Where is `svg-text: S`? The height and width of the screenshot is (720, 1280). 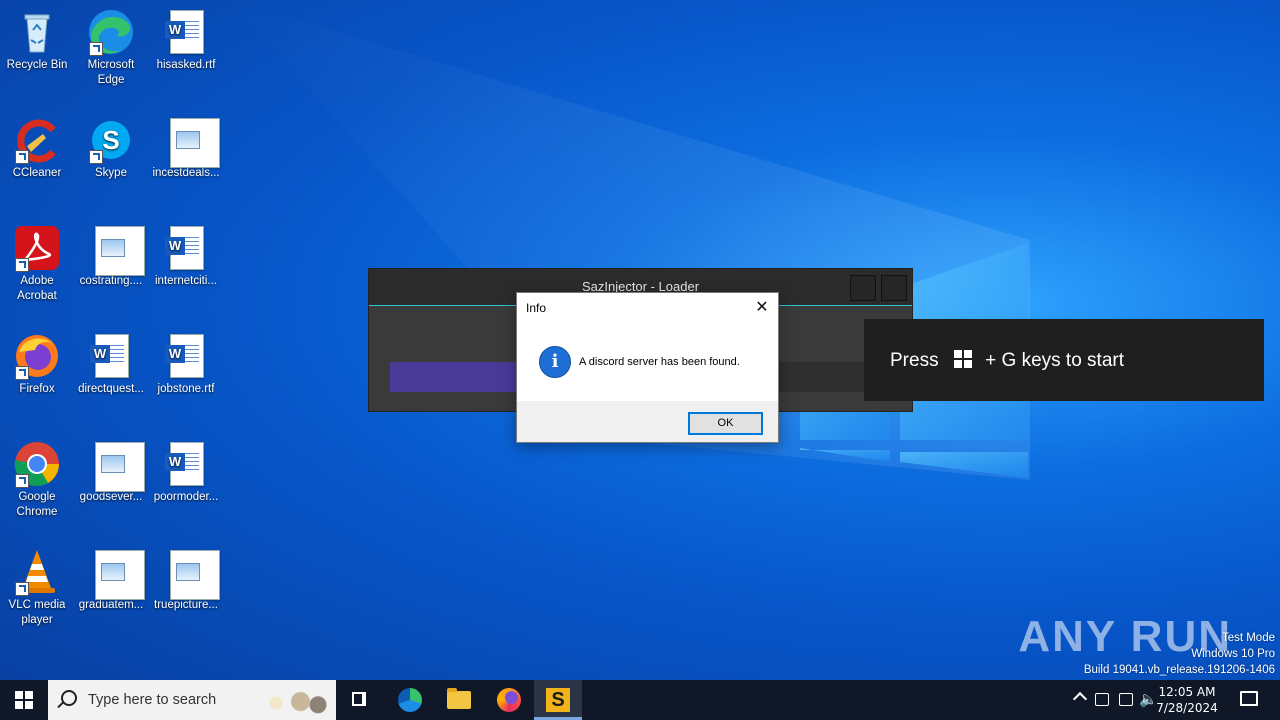
svg-text: S is located at coordinates (110, 140).